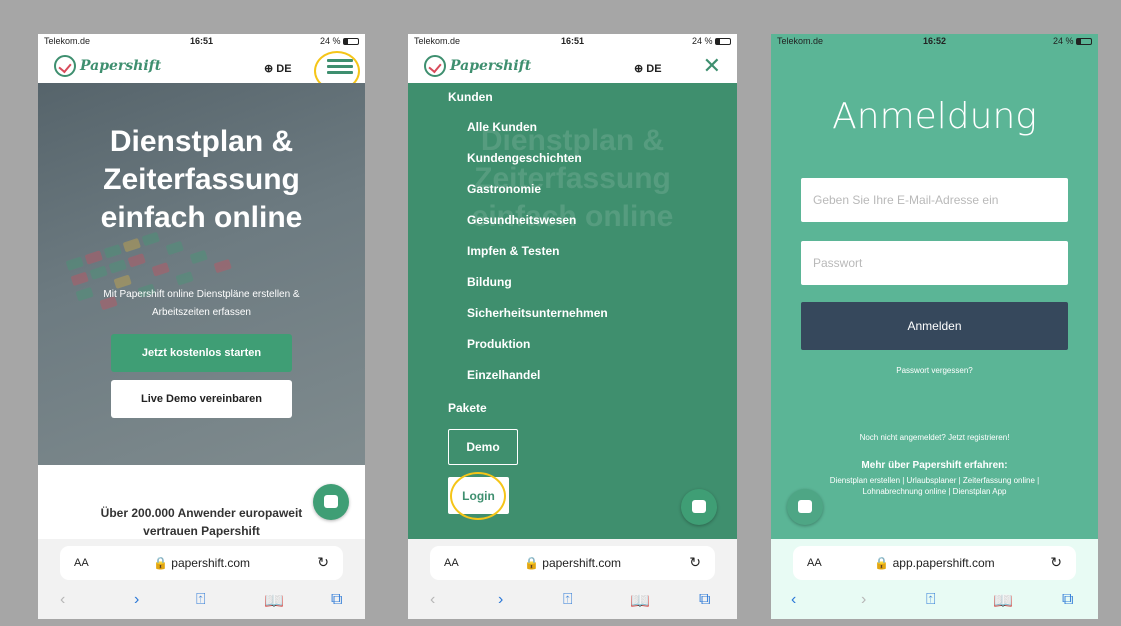 This screenshot has width=1121, height=626. I want to click on status-bar: Telekom.de 16:52 24 %, so click(934, 41).